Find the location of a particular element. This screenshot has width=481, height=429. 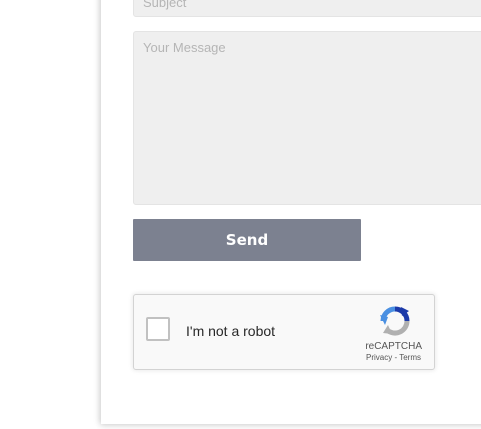

send-button: Send is located at coordinates (247, 240).